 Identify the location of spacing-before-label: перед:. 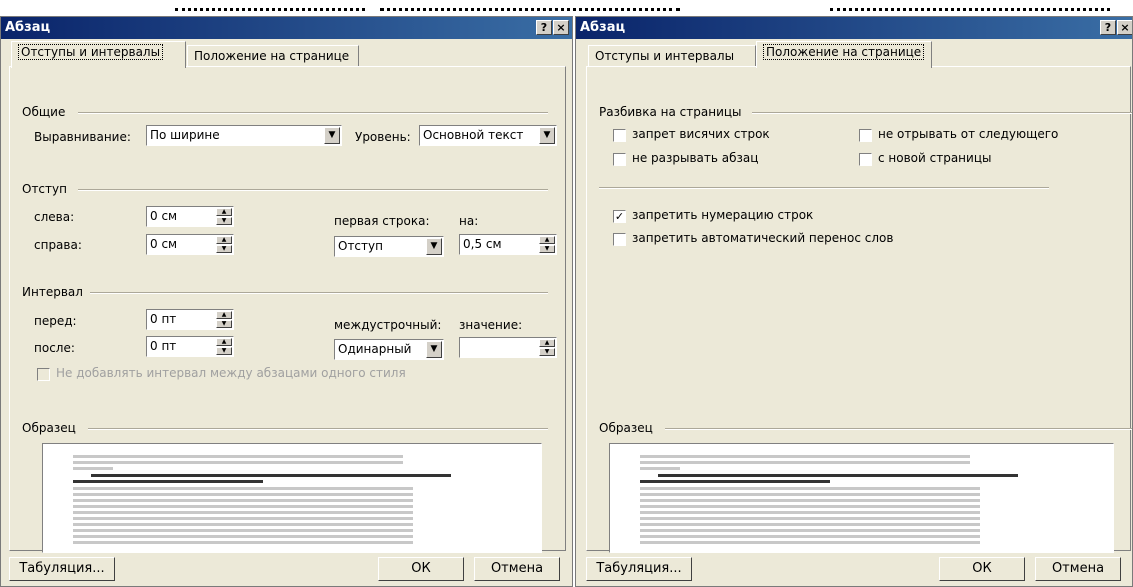
(55, 321).